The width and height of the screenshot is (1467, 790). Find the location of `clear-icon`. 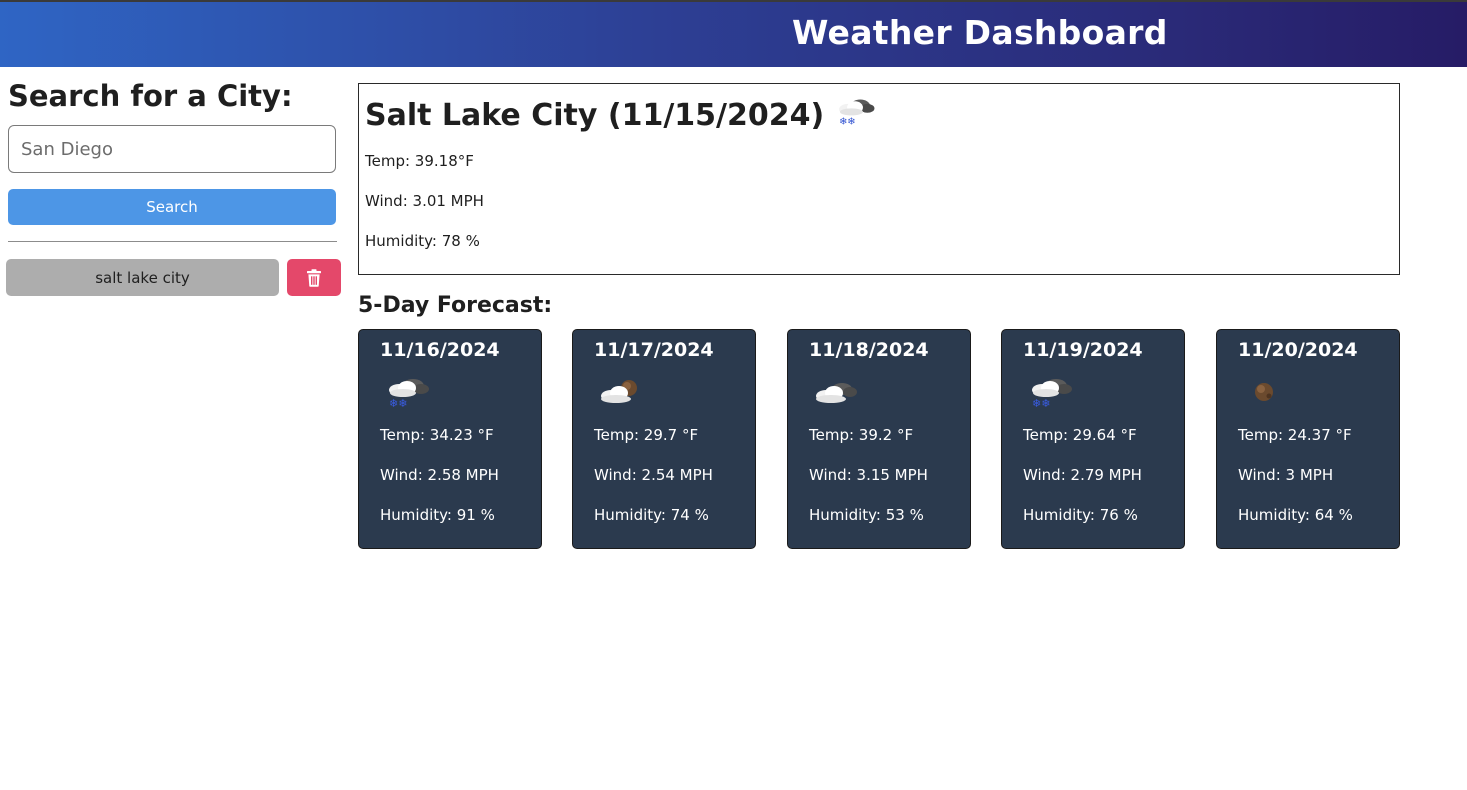

clear-icon is located at coordinates (1265, 392).